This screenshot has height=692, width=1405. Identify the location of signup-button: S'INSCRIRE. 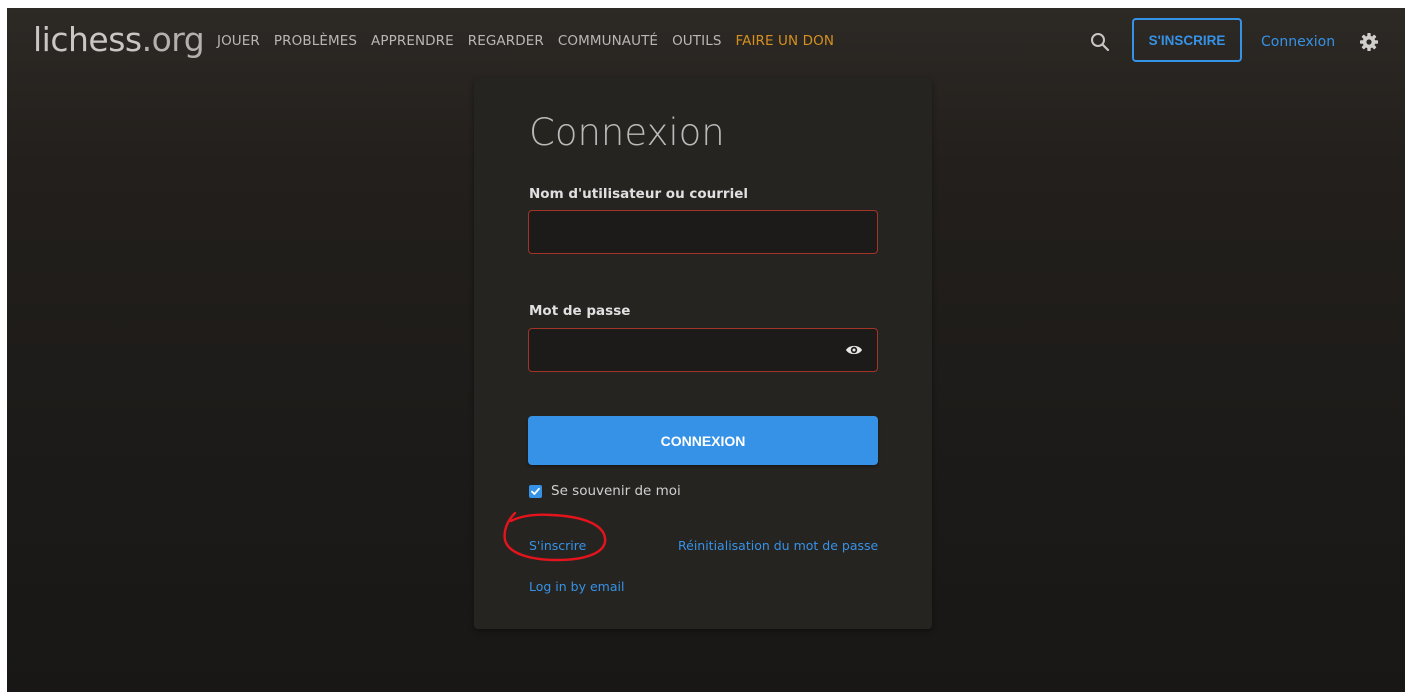
(1187, 40).